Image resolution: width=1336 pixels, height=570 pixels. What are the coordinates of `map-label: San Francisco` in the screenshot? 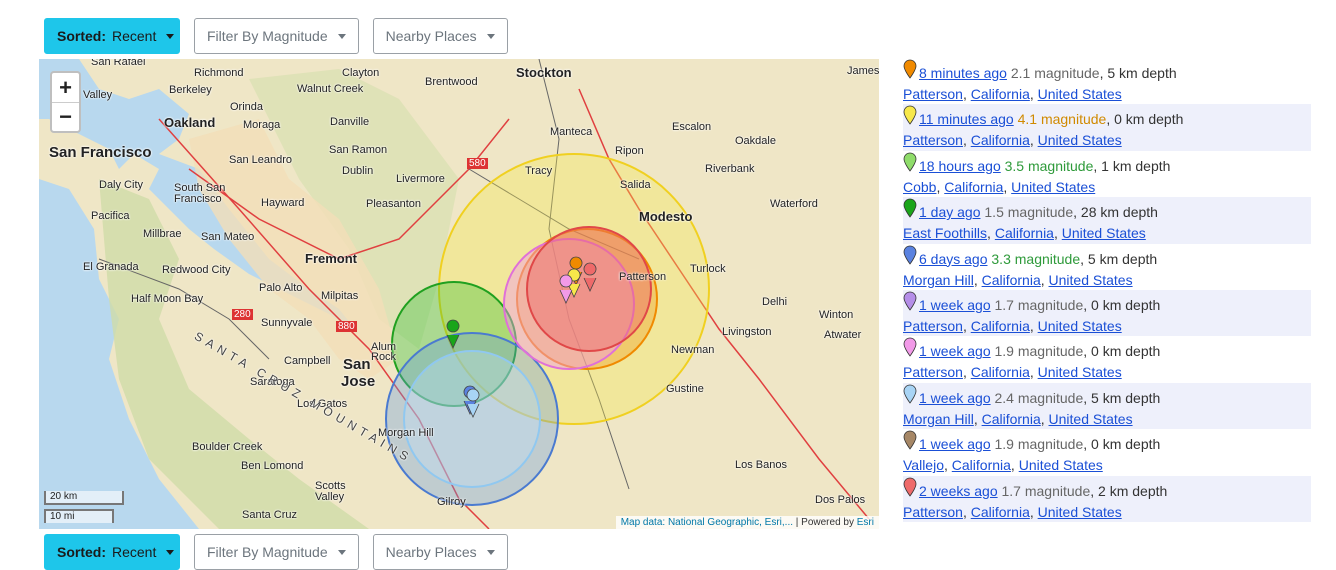 It's located at (100, 152).